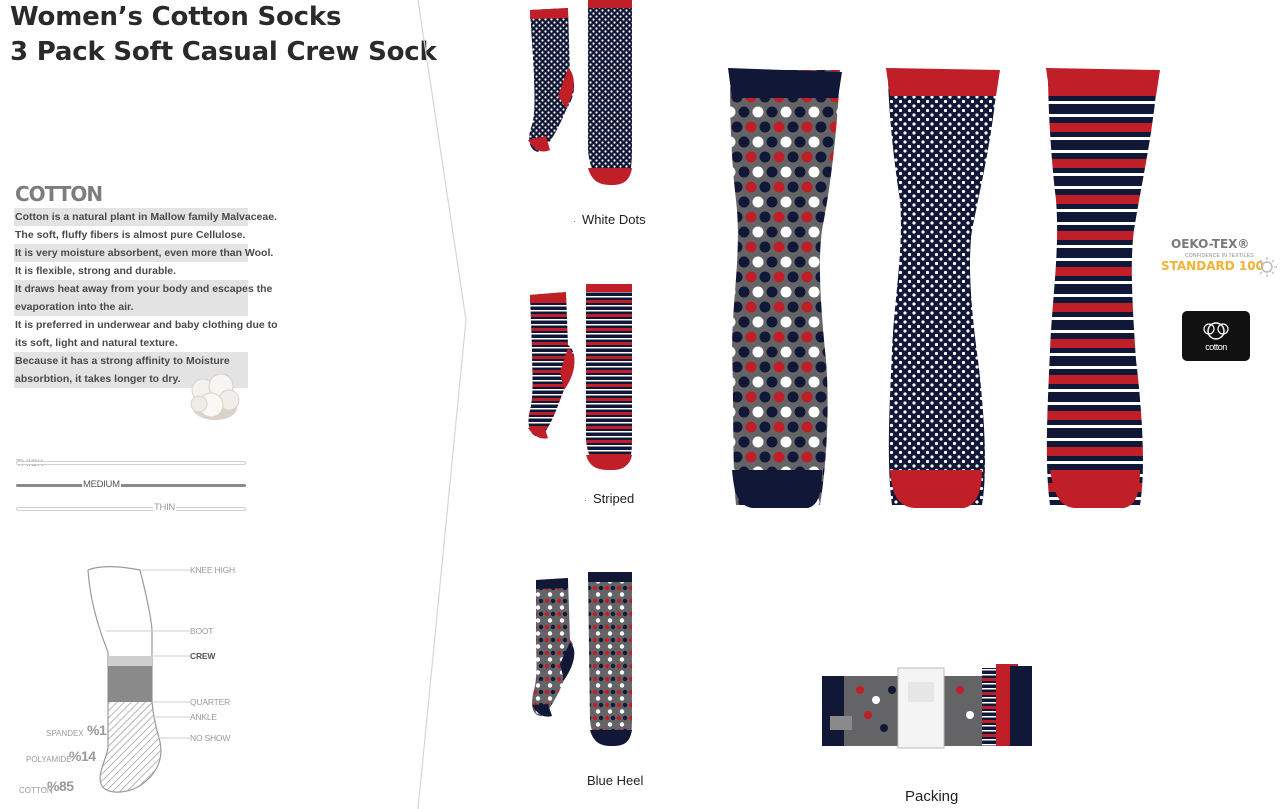  What do you see at coordinates (203, 656) in the screenshot?
I see `length-crew-label: CREW` at bounding box center [203, 656].